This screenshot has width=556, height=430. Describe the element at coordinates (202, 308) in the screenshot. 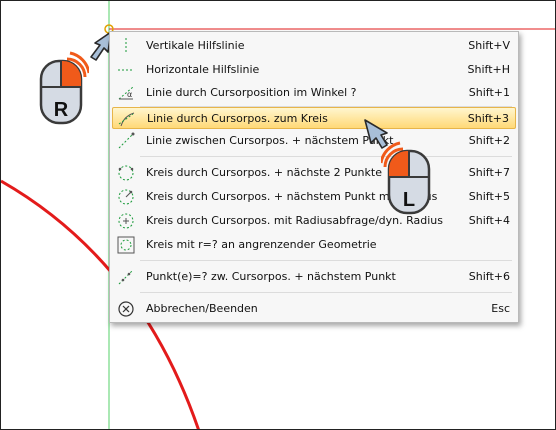

I see `menu-item-label: Abbrechen/Beenden` at that location.